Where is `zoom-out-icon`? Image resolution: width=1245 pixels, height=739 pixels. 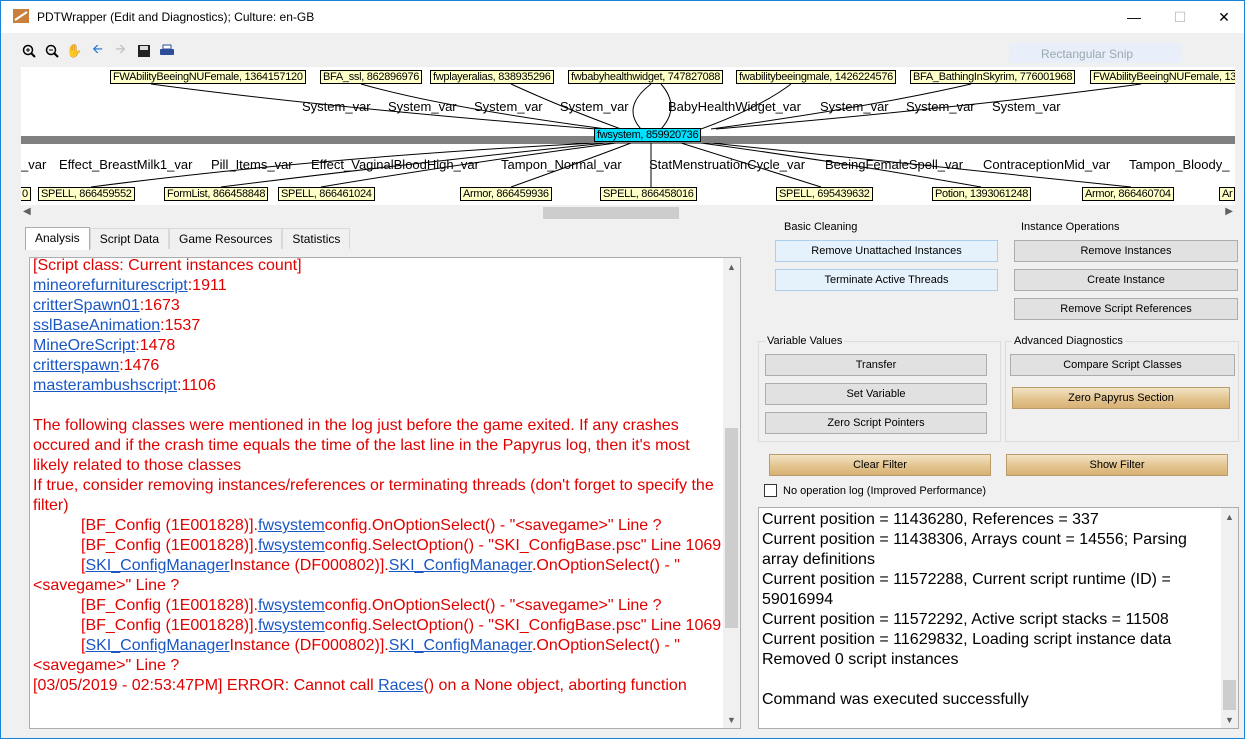
zoom-out-icon is located at coordinates (51, 50).